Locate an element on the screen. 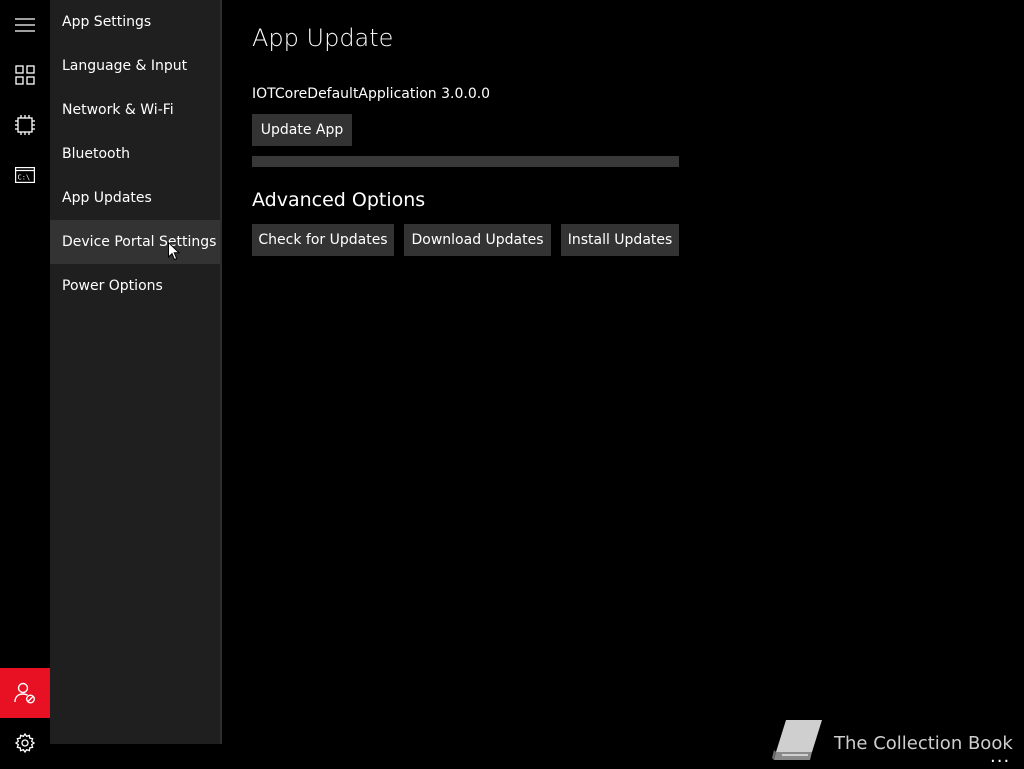  device-chip-icon is located at coordinates (25, 125).